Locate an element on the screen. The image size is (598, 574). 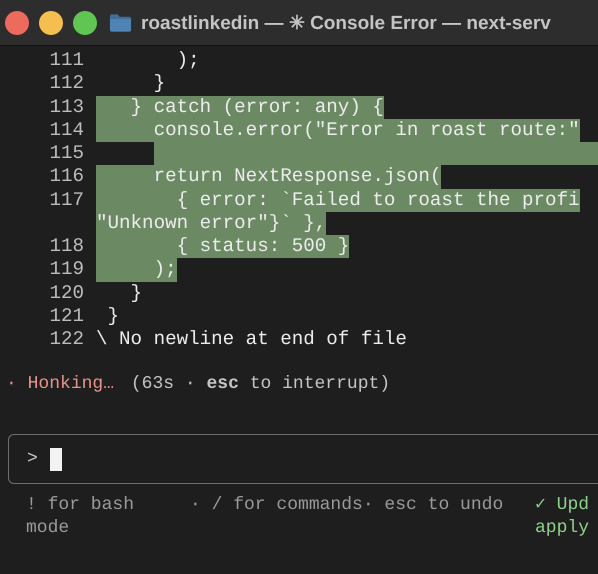
line-number: 122 is located at coordinates (66, 340).